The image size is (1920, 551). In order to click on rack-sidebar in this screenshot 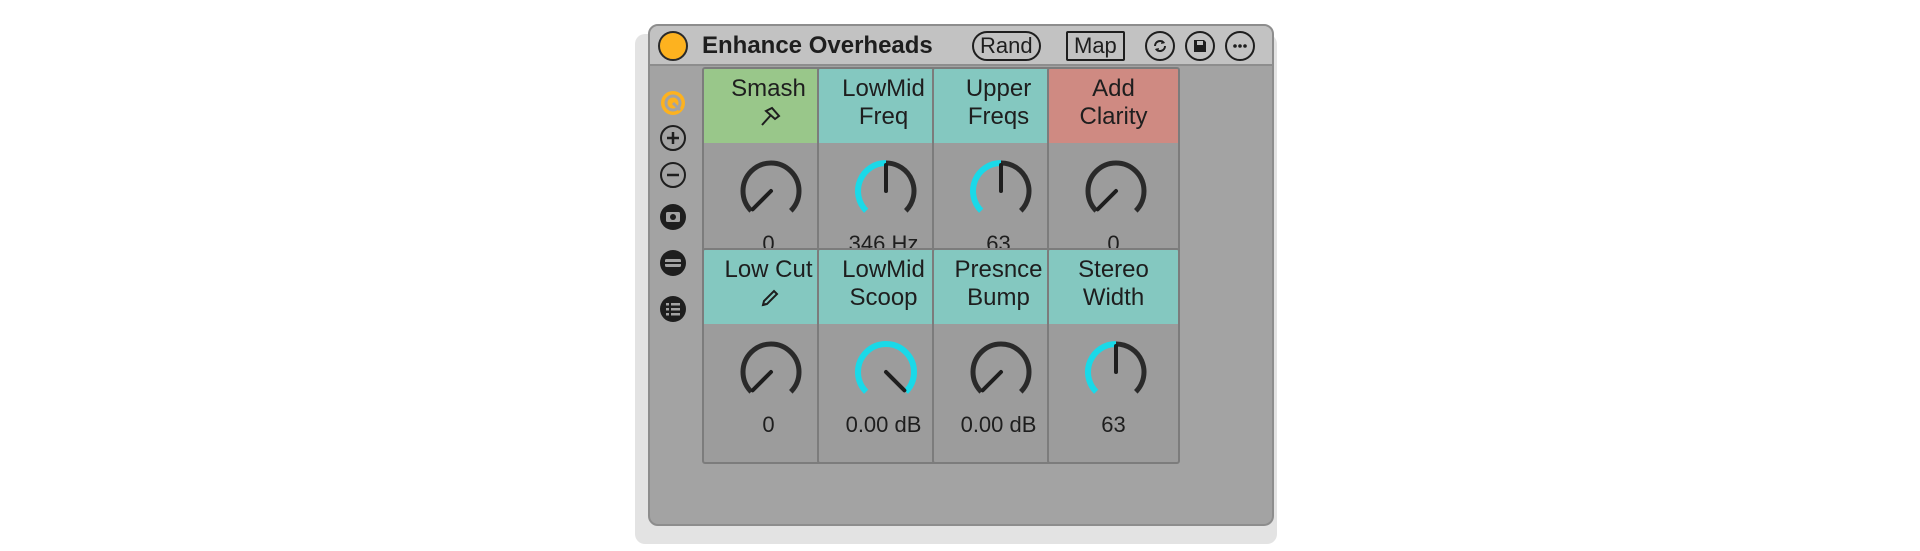, I will do `click(673, 295)`.